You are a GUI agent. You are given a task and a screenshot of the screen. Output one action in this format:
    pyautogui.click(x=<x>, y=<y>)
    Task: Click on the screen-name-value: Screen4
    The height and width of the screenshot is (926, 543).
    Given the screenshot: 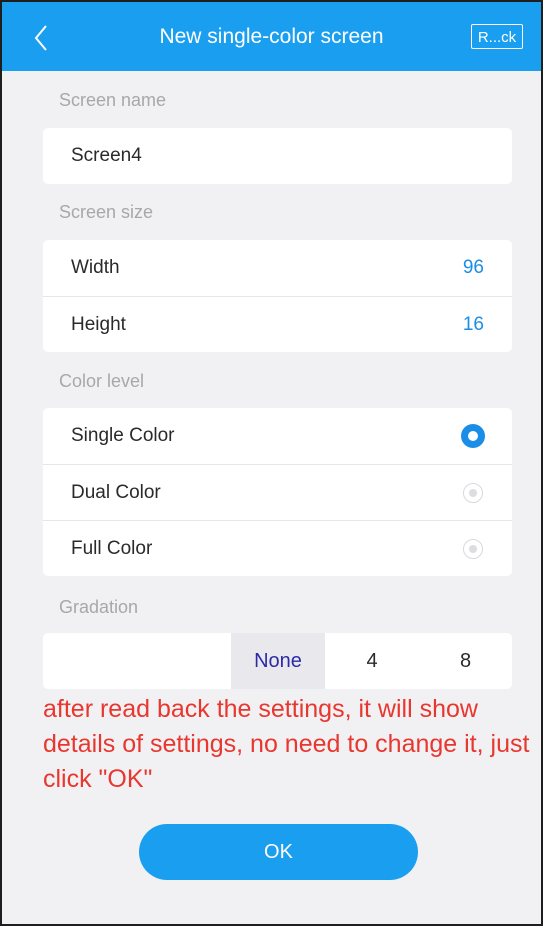 What is the action you would take?
    pyautogui.click(x=106, y=155)
    